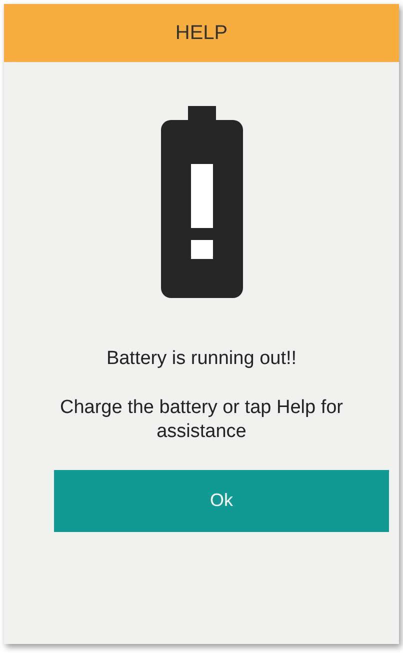 This screenshot has height=653, width=403. What do you see at coordinates (201, 420) in the screenshot?
I see `warning-message: Charge the battery or tap Help for assistance` at bounding box center [201, 420].